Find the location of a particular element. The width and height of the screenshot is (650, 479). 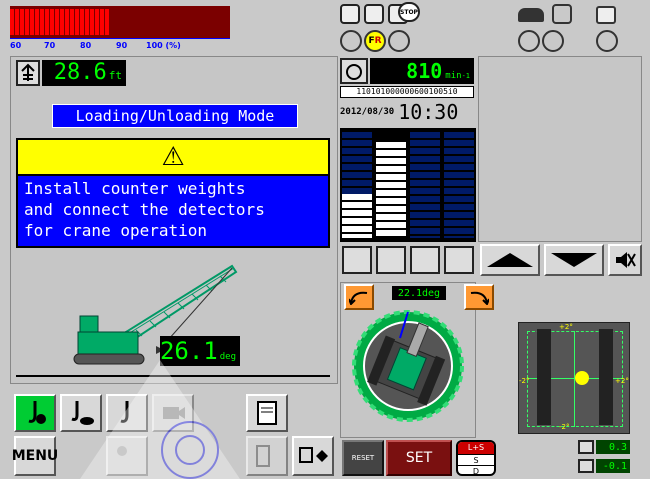

scale-label-80: 80 is located at coordinates (86, 45).